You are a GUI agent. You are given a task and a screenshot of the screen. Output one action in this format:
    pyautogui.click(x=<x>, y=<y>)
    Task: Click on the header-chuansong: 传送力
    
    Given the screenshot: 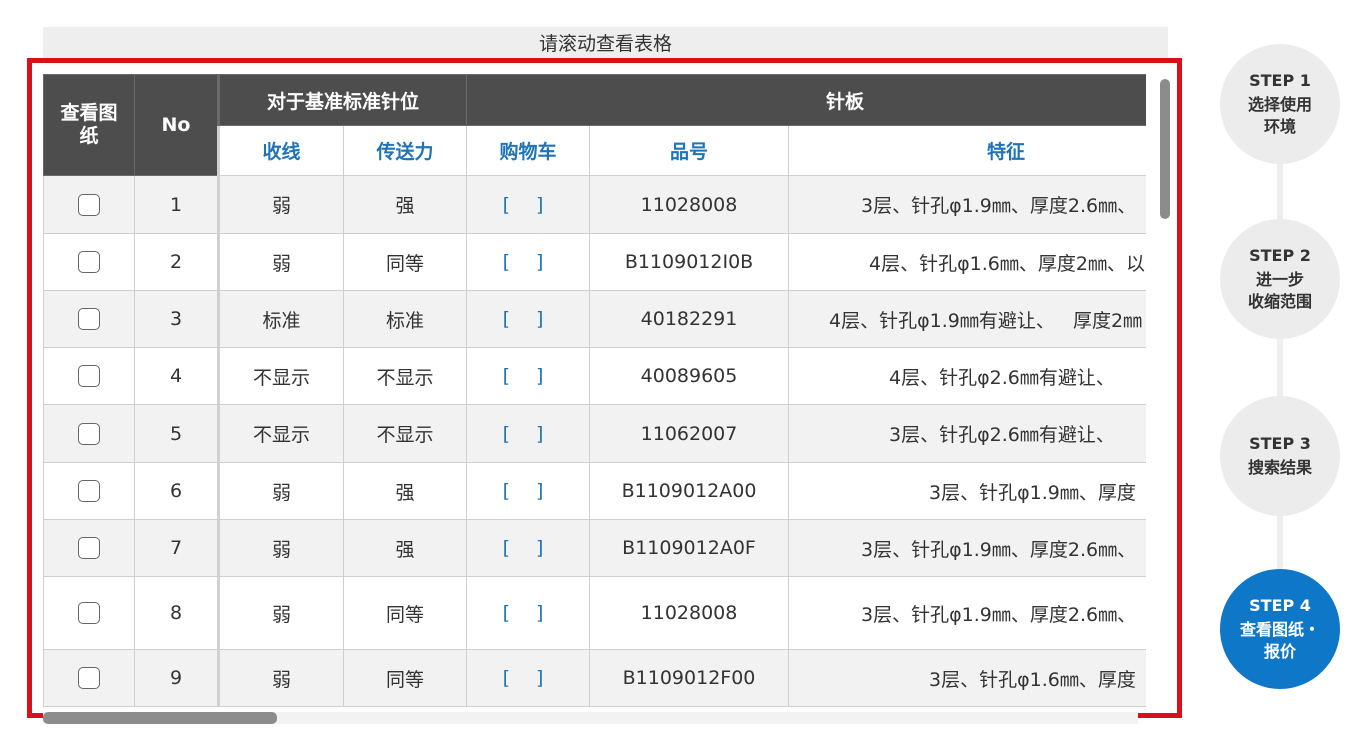 What is the action you would take?
    pyautogui.click(x=405, y=150)
    